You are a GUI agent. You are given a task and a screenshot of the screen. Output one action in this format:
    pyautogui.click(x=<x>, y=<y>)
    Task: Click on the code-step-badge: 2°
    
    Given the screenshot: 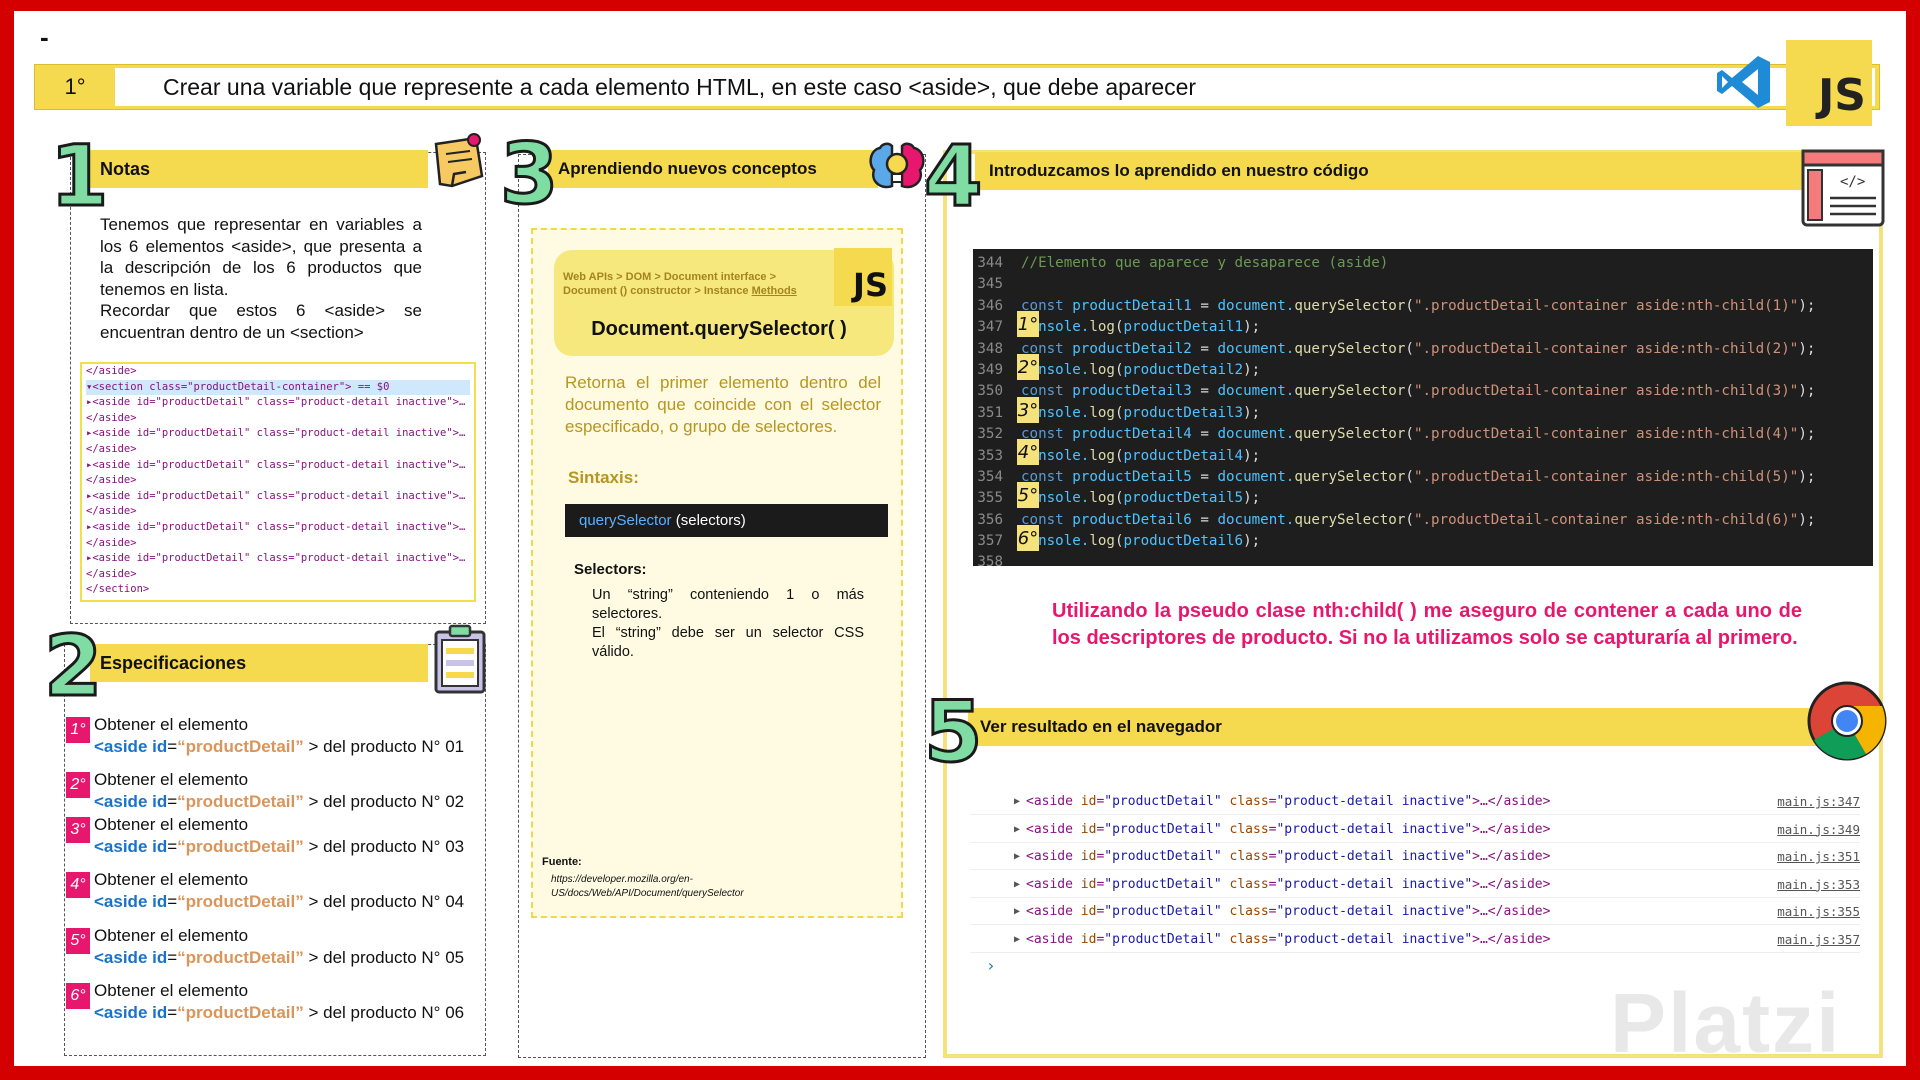 What is the action you would take?
    pyautogui.click(x=1028, y=366)
    